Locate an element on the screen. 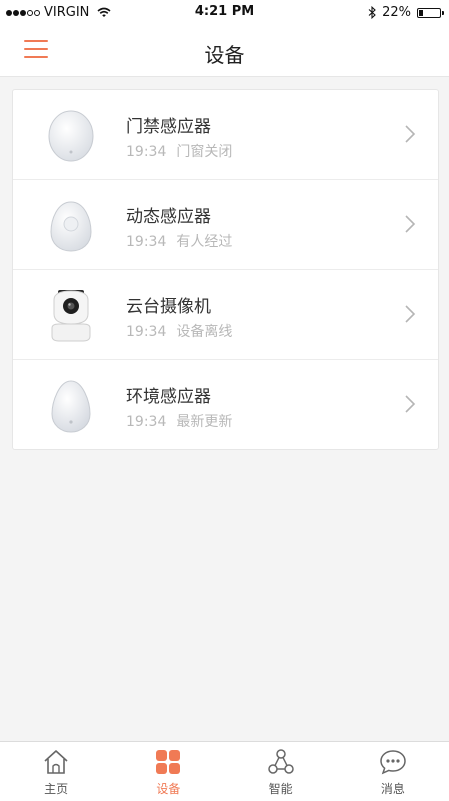 The height and width of the screenshot is (801, 449). tab-smart: 智能 is located at coordinates (281, 771).